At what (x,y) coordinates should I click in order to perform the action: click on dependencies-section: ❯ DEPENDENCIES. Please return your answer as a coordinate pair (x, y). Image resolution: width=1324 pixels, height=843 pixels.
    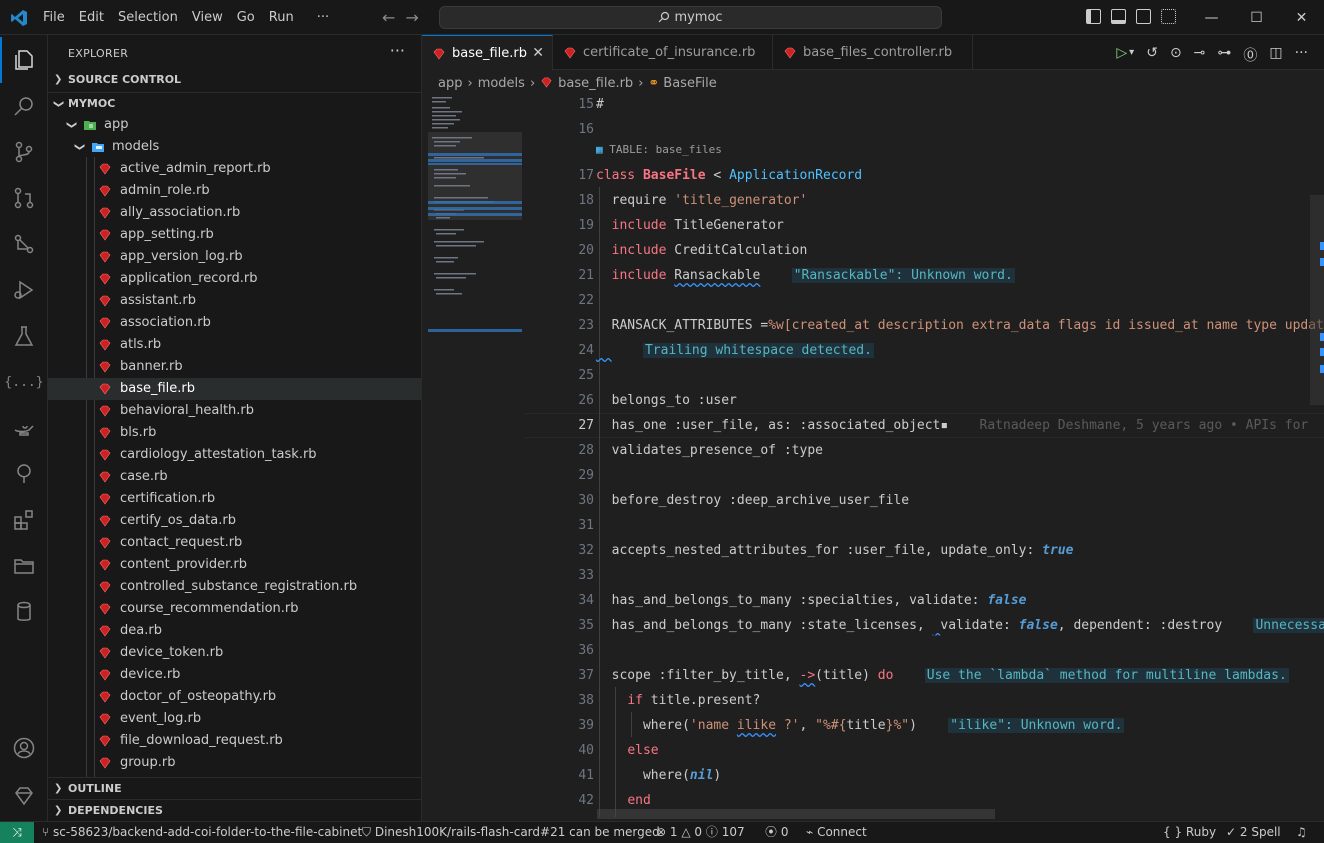
    Looking at the image, I should click on (234, 810).